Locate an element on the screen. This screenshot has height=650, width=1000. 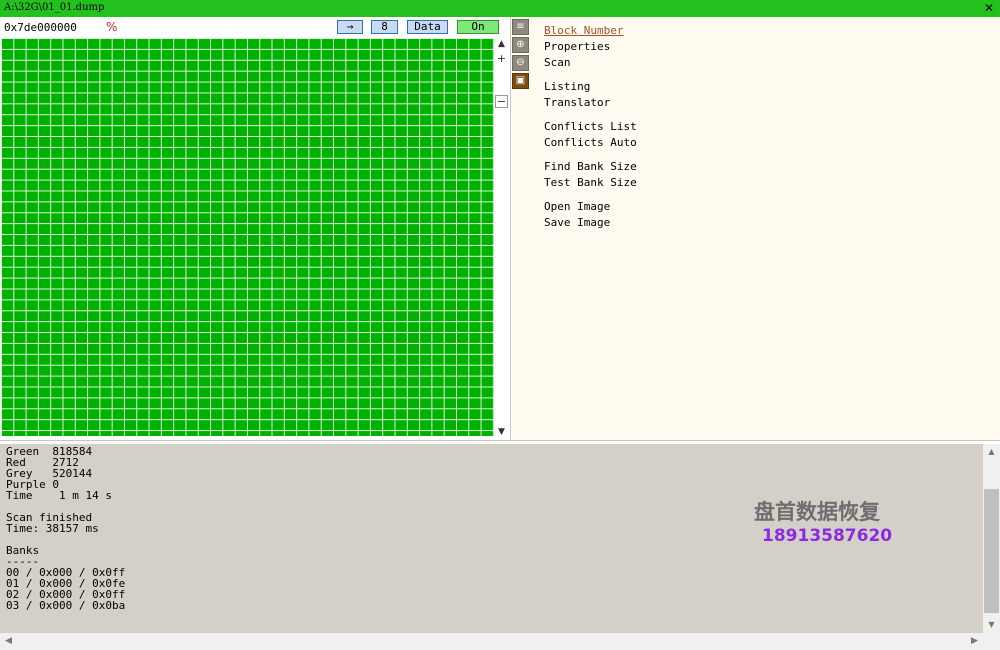
goto-arrow-button: → is located at coordinates (350, 27).